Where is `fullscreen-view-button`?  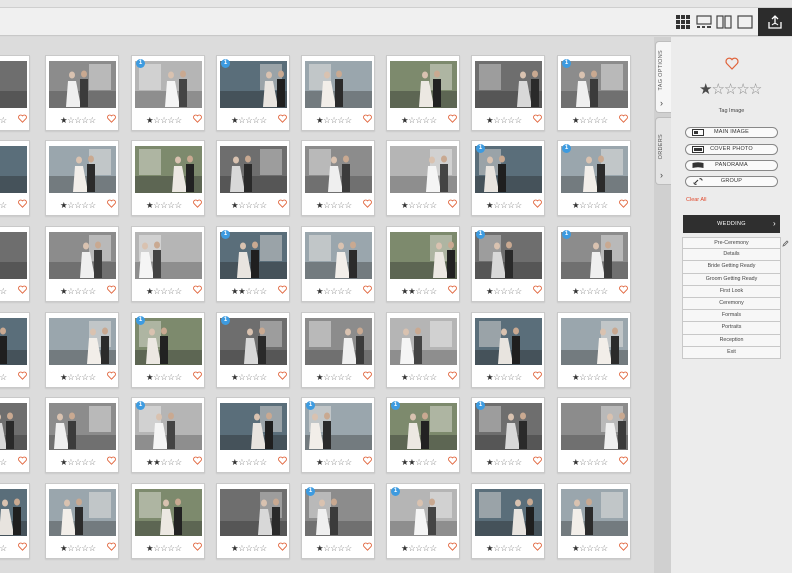
fullscreen-view-button is located at coordinates (745, 22).